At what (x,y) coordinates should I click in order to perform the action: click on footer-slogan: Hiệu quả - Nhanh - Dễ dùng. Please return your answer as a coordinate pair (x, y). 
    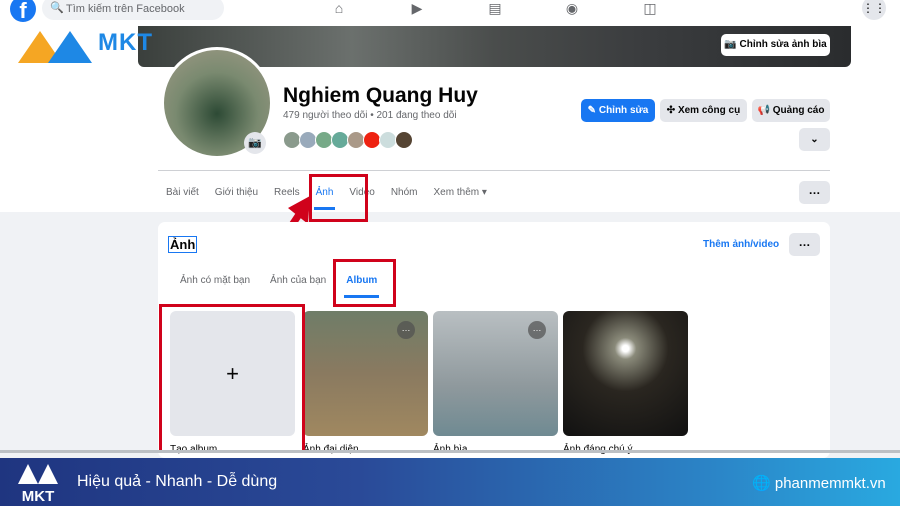
    Looking at the image, I should click on (177, 481).